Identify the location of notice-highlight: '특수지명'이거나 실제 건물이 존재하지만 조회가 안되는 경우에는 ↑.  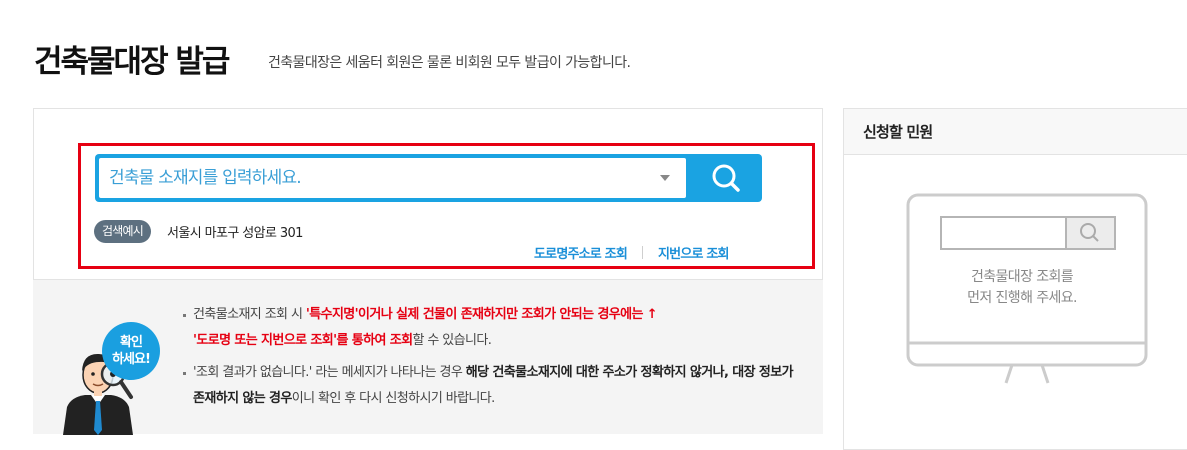
(481, 314).